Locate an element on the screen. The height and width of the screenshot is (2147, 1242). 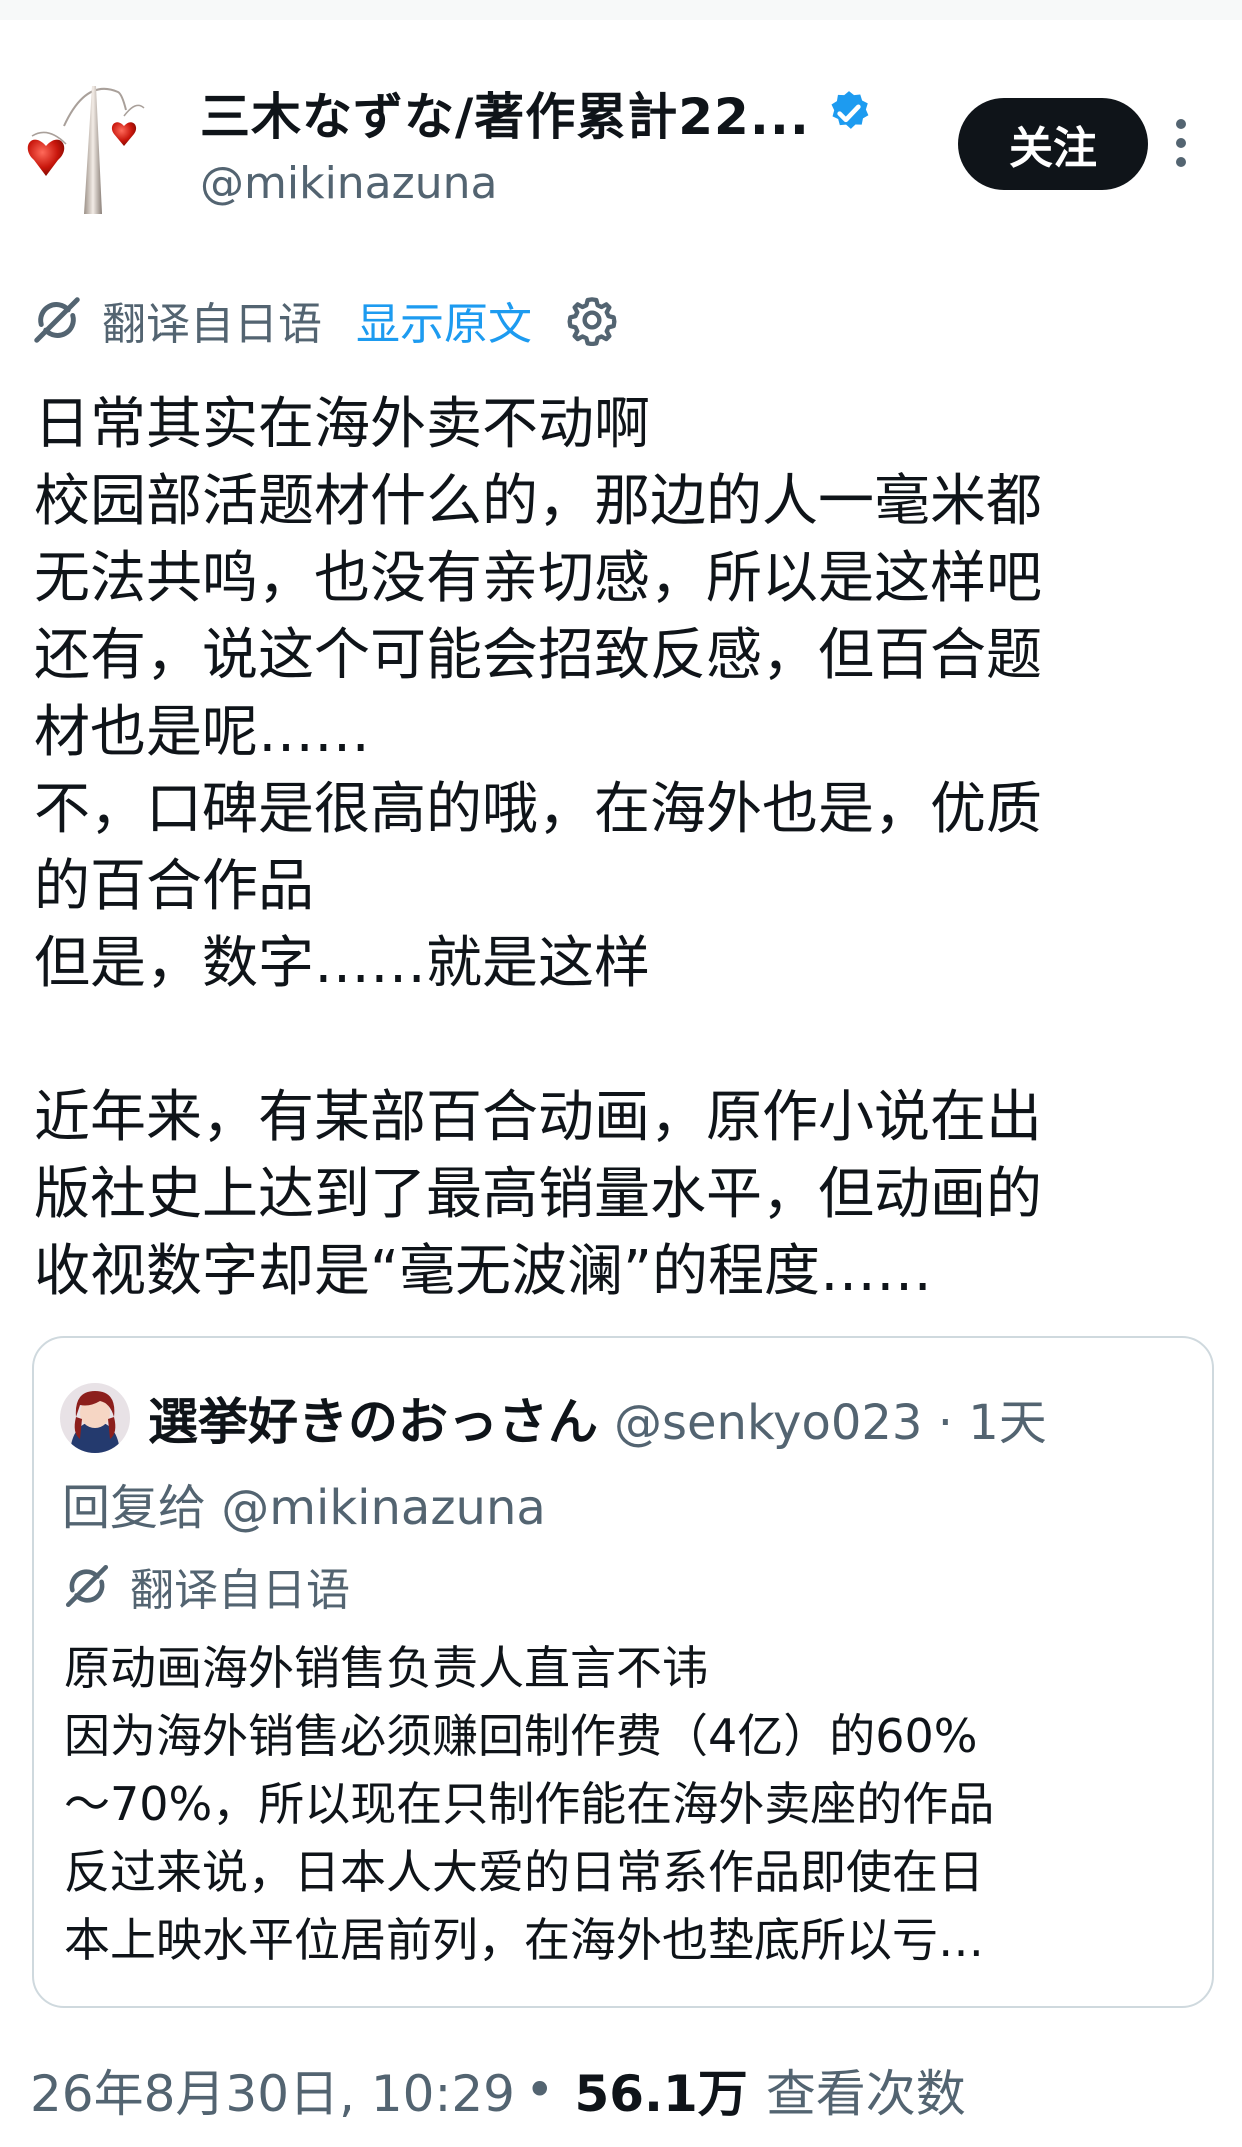
quoted-author-avatar is located at coordinates (95, 1418).